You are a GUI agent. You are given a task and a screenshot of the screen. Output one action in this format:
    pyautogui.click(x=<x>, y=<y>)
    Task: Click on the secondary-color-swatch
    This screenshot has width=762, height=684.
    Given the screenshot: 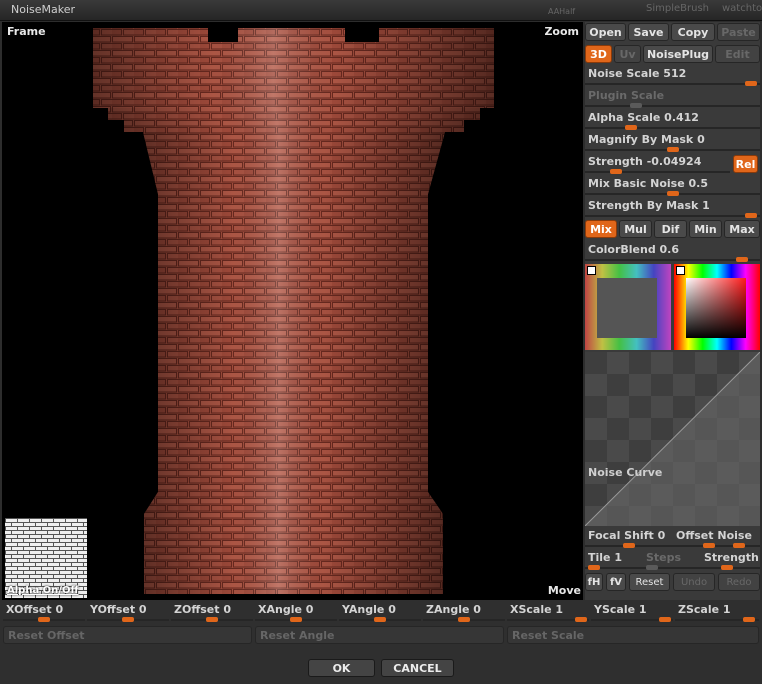 What is the action you would take?
    pyautogui.click(x=627, y=308)
    